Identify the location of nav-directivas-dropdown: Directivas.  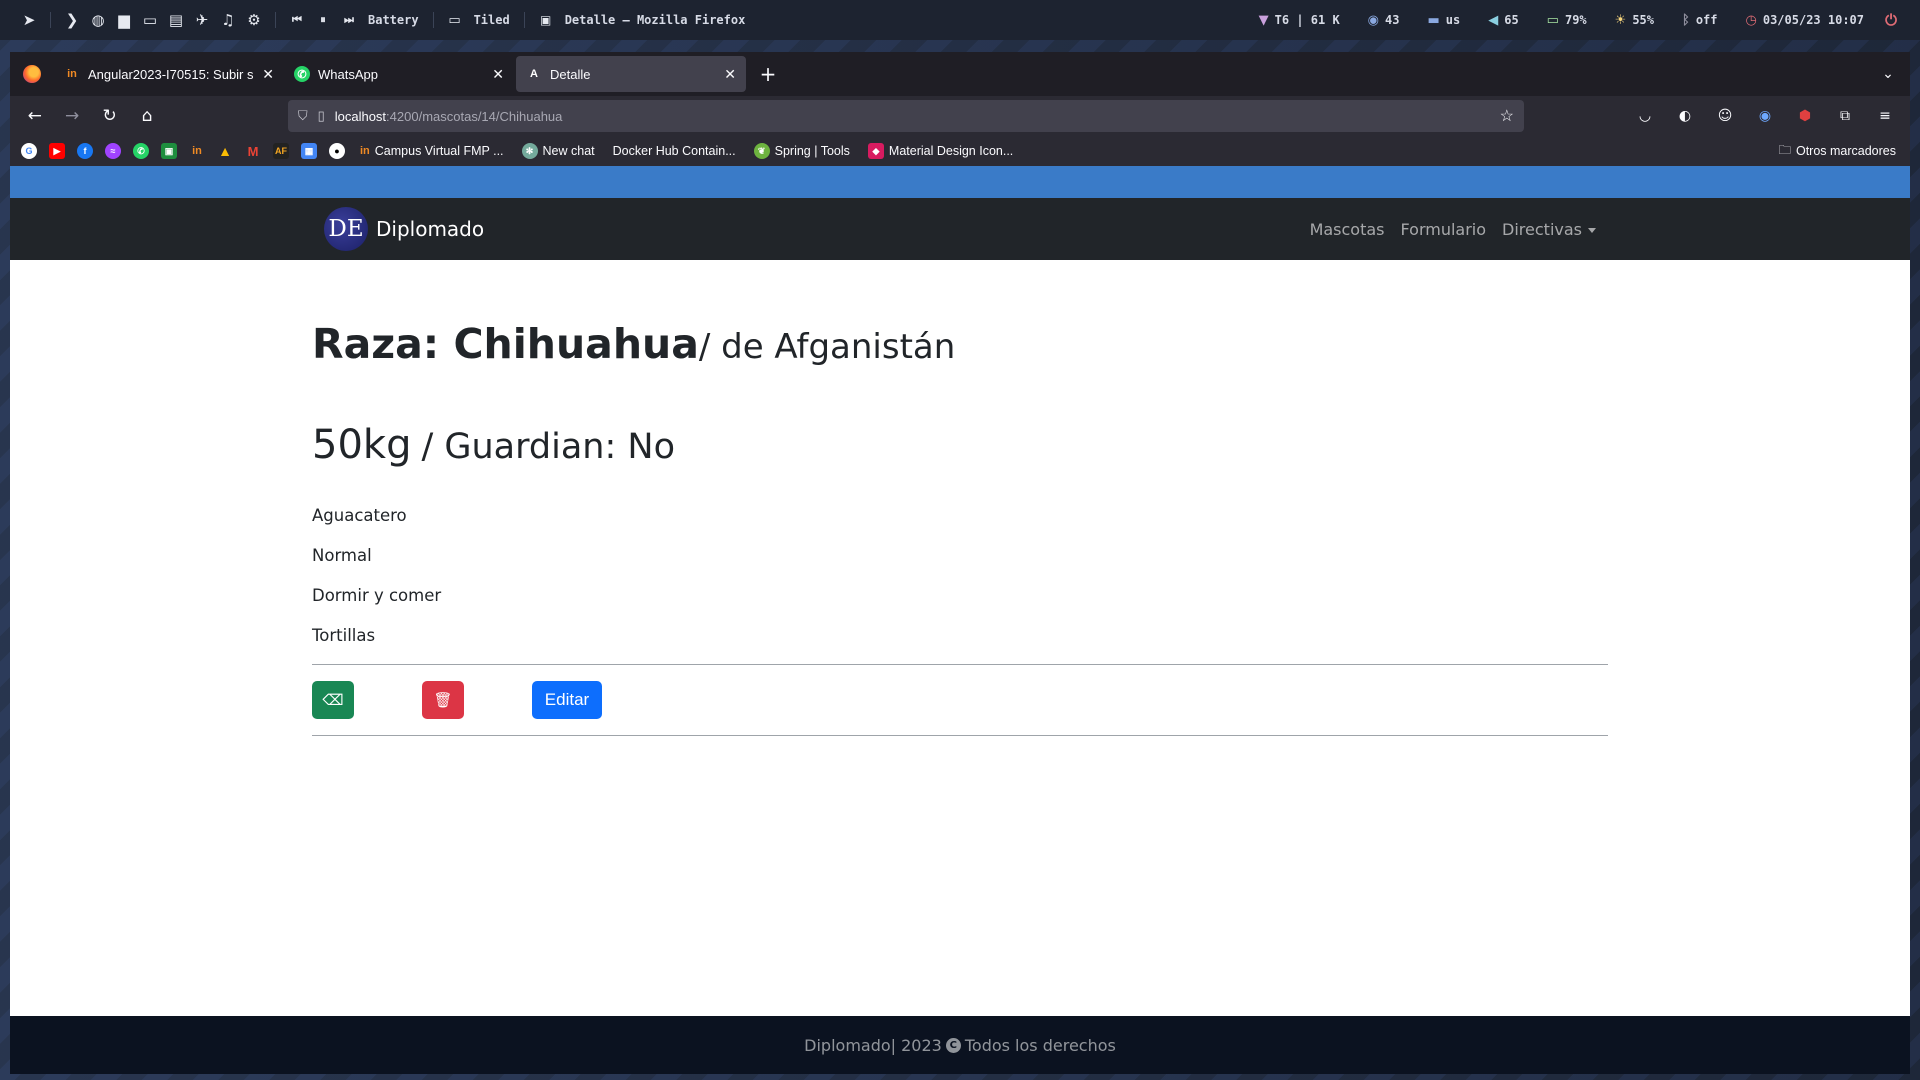
(1549, 229).